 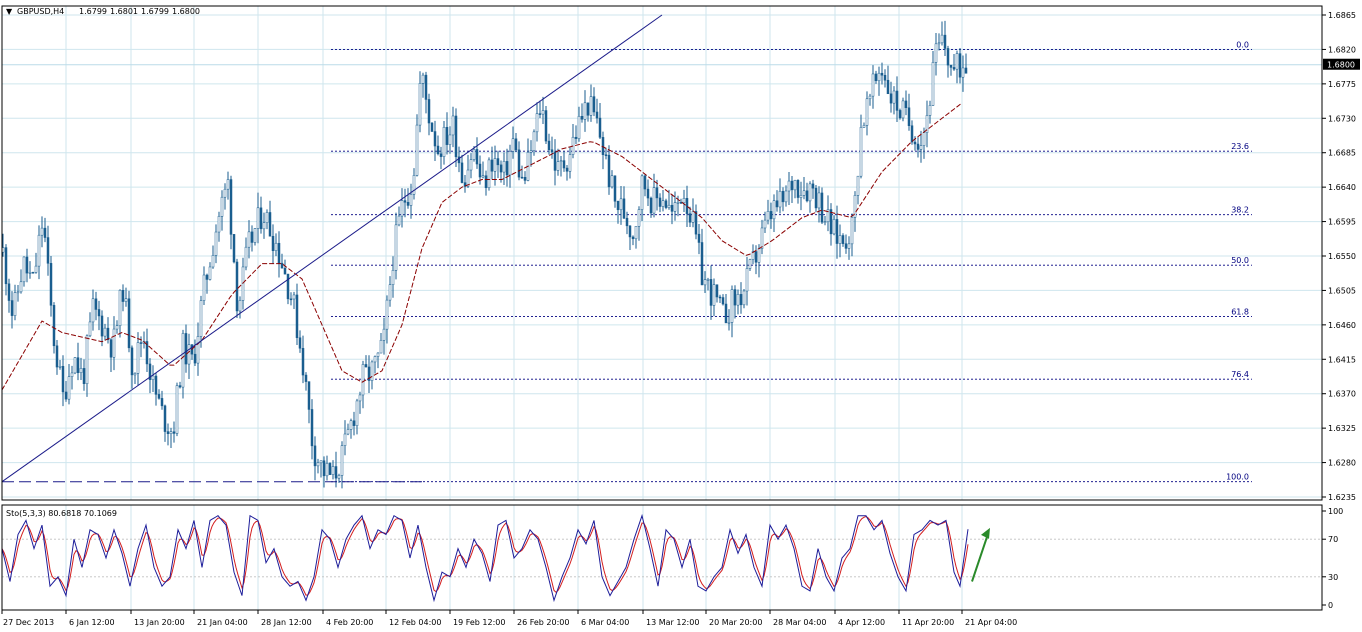 I want to click on y-tick-label: 1.6370, so click(x=1342, y=394).